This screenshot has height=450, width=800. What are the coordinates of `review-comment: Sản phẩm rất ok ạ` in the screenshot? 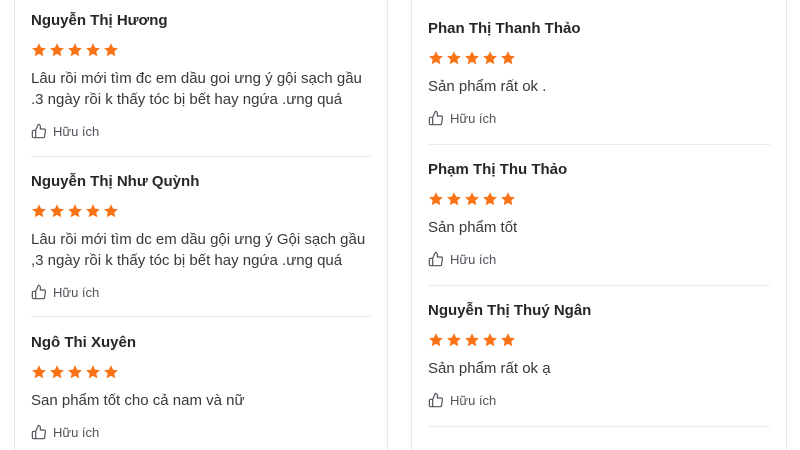 It's located at (489, 368).